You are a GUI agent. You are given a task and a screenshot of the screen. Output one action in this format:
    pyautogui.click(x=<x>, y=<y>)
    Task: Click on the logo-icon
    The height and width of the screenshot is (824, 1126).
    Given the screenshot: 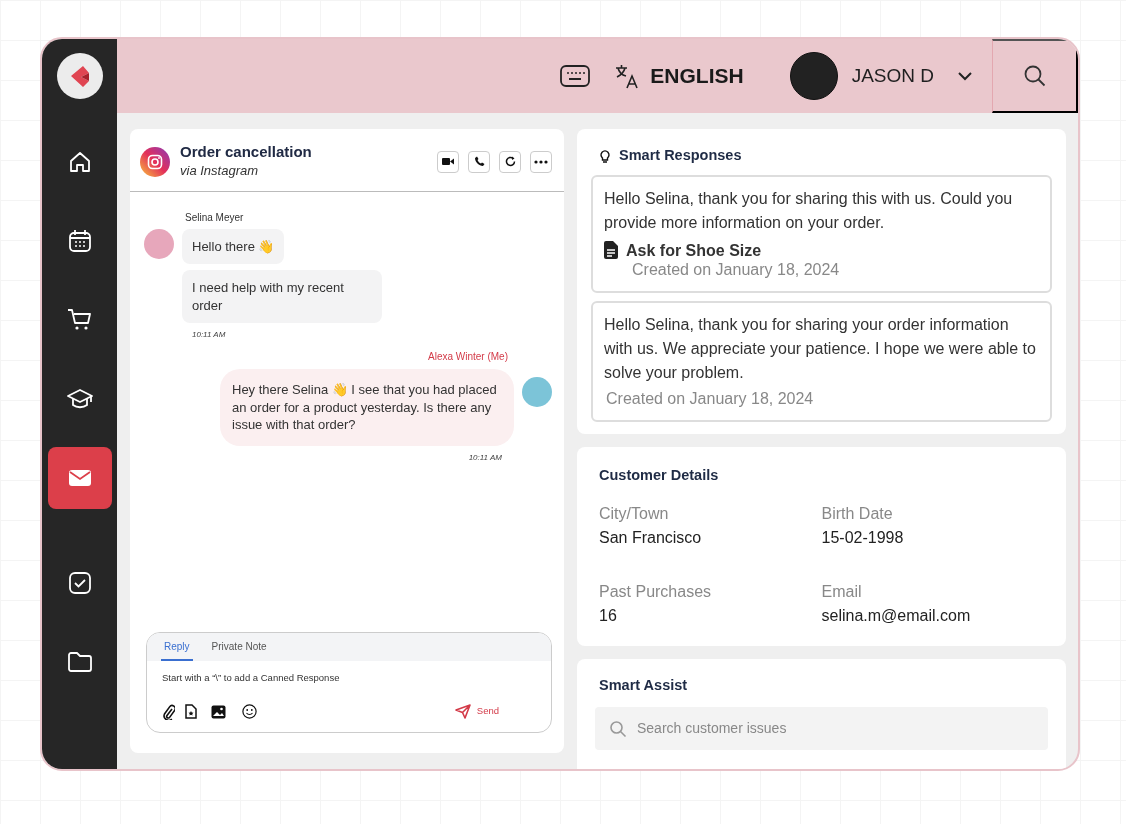 What is the action you would take?
    pyautogui.click(x=79, y=76)
    